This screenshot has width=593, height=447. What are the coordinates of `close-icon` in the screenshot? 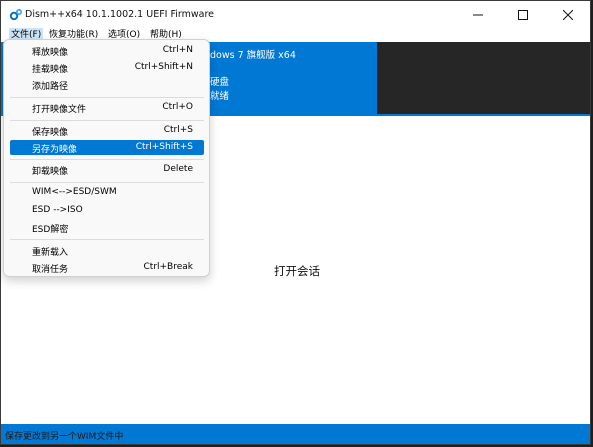 It's located at (567, 14).